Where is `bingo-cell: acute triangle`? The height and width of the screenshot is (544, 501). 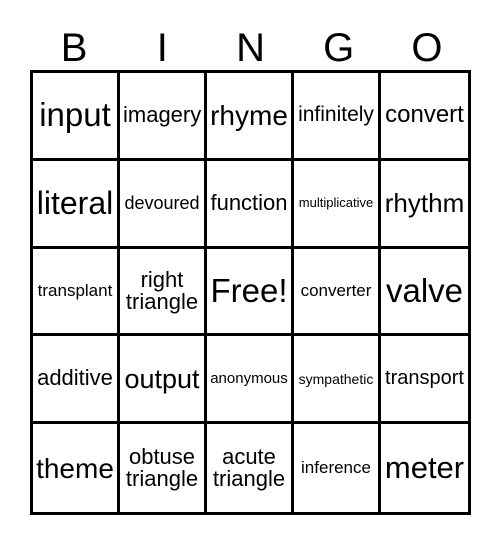
bingo-cell: acute triangle is located at coordinates (250, 468).